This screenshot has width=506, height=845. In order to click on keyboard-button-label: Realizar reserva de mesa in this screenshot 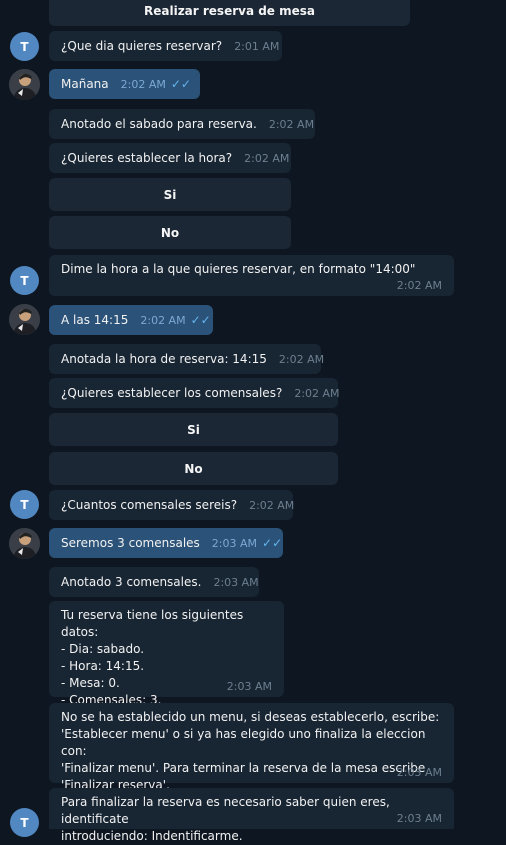, I will do `click(229, 11)`.